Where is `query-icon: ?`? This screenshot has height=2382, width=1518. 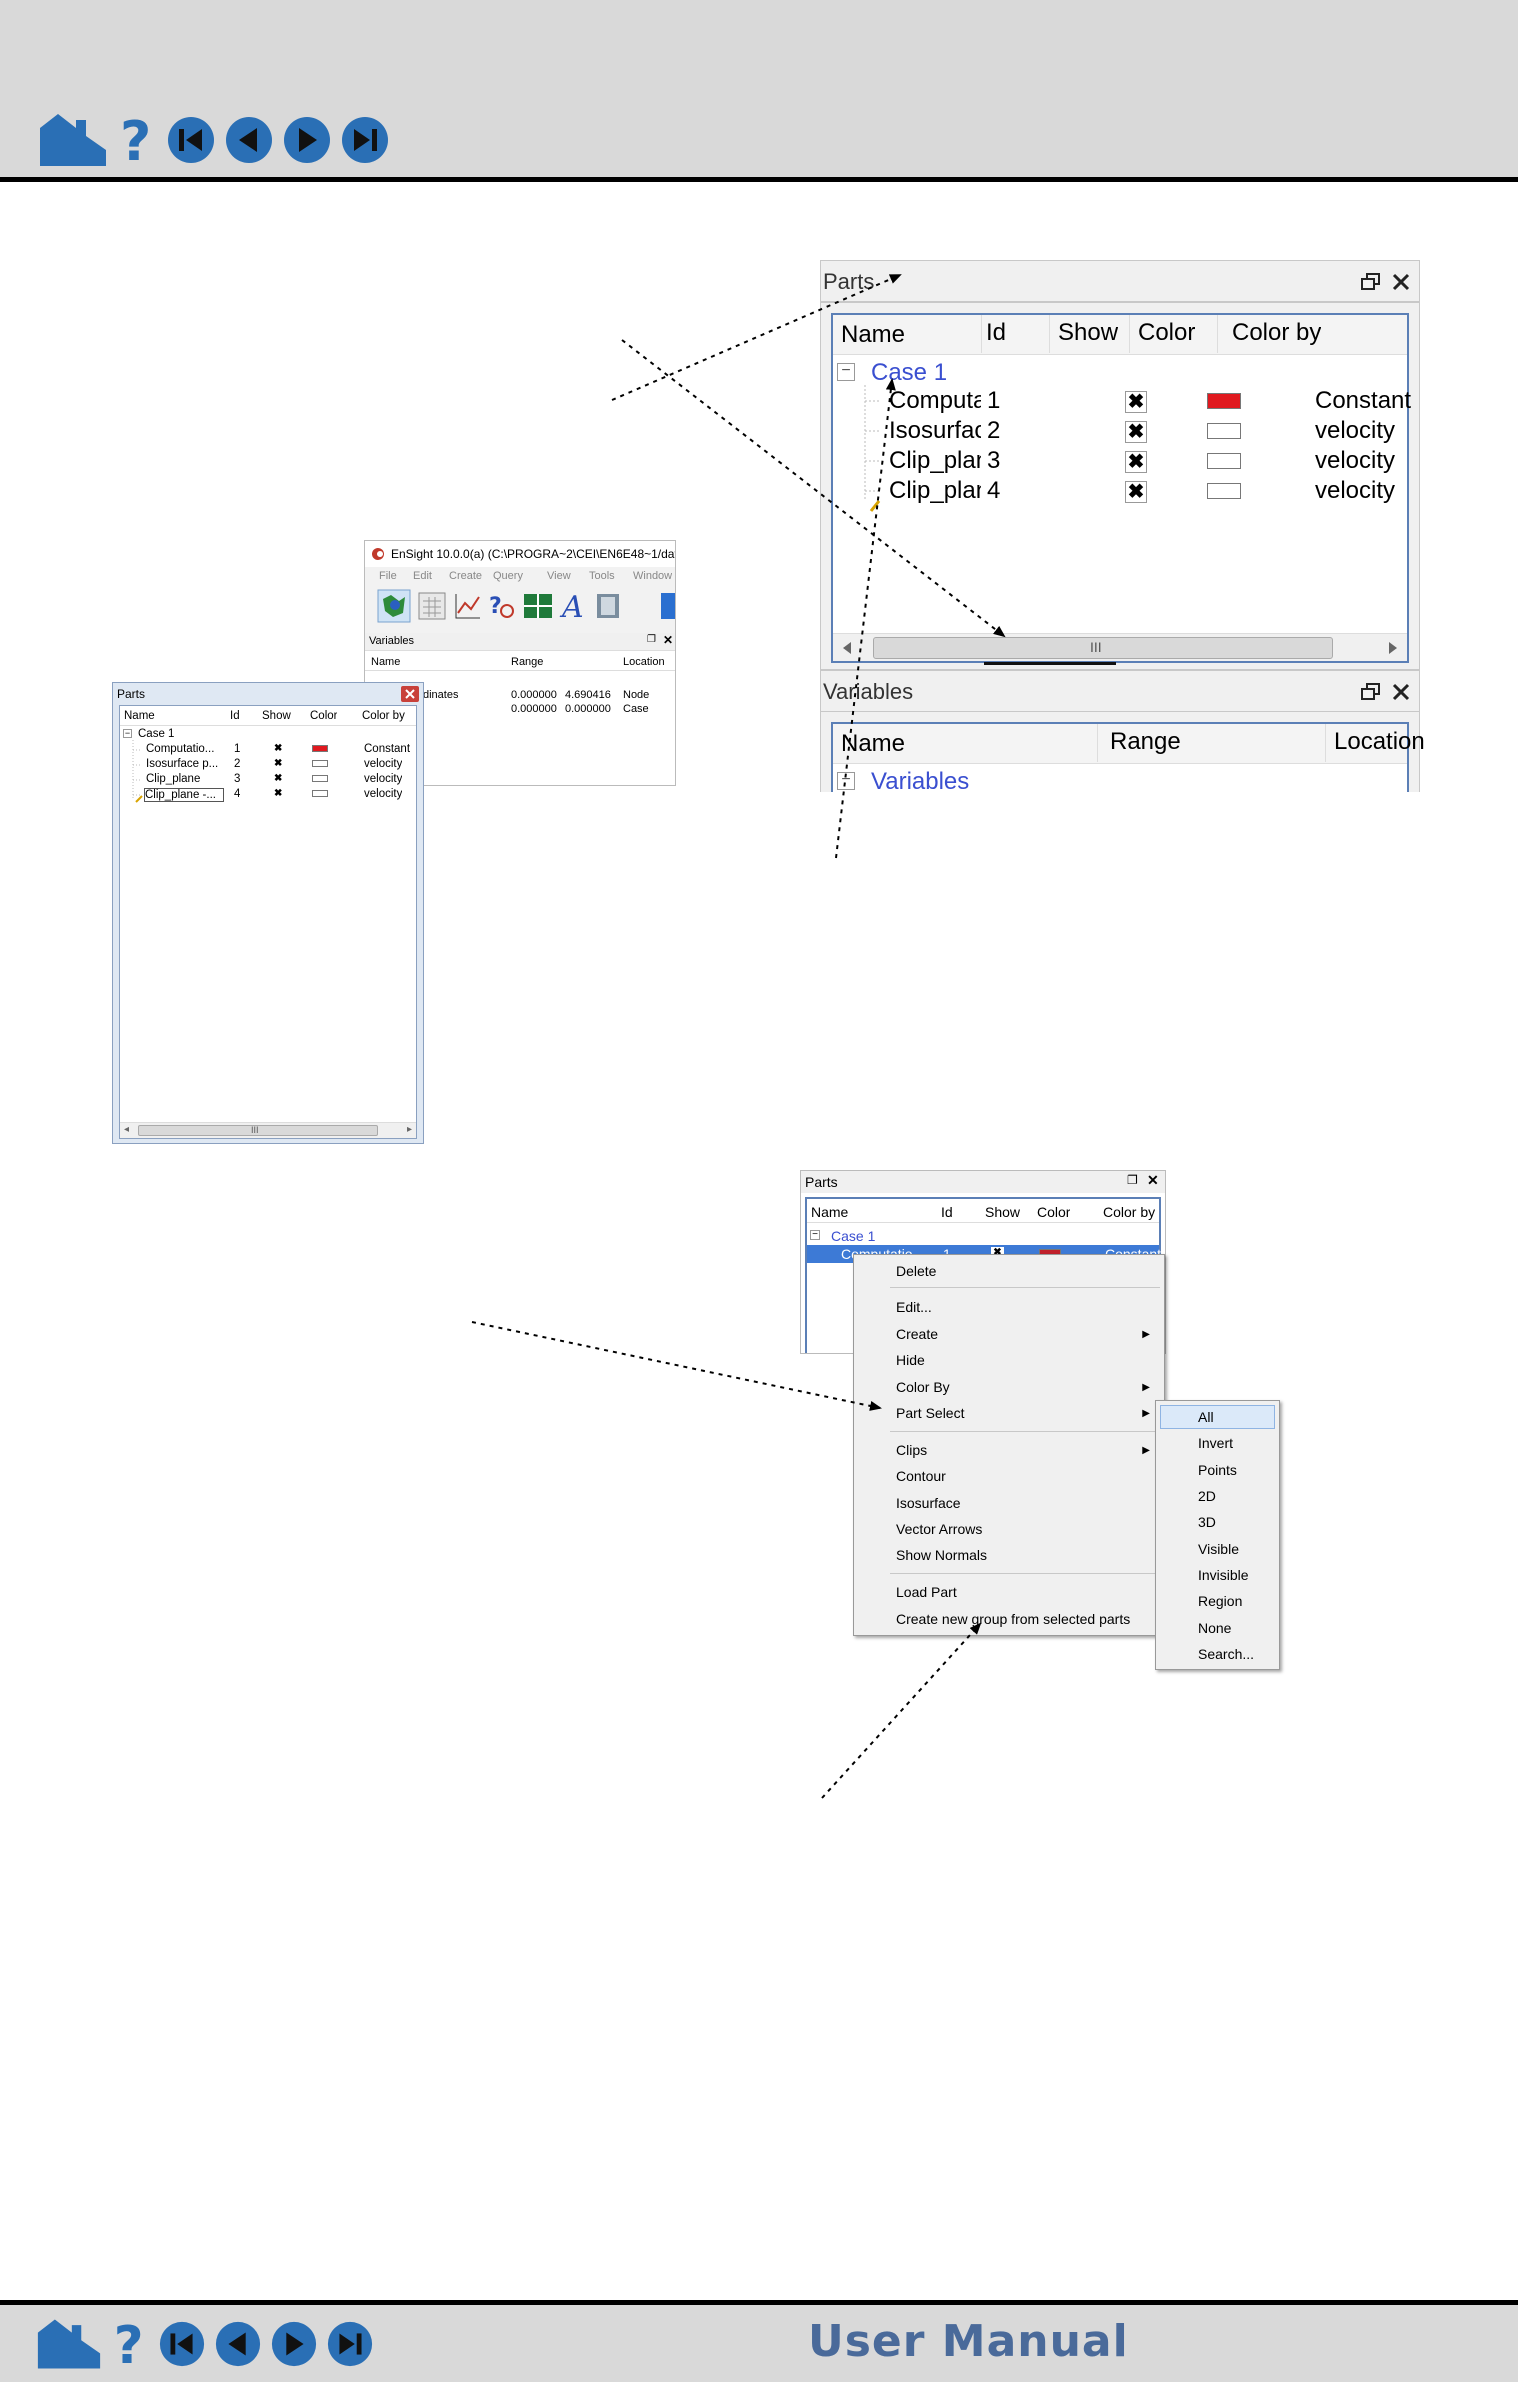
query-icon: ? is located at coordinates (502, 606).